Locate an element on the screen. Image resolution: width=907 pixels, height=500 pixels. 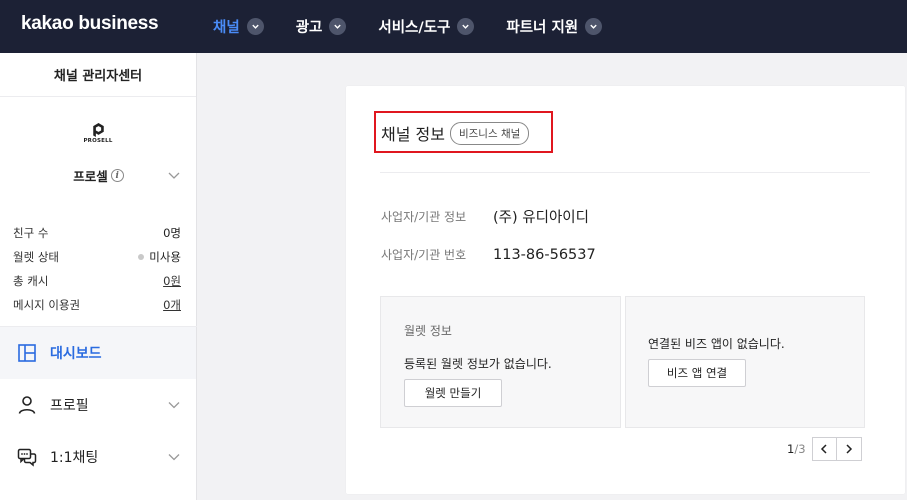
stat-label: 친구 수 is located at coordinates (31, 233).